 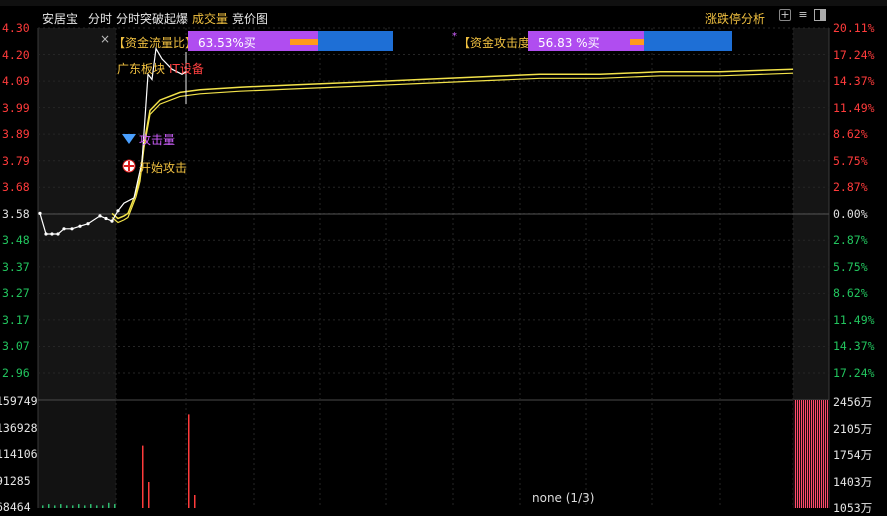 What do you see at coordinates (850, 213) in the screenshot?
I see `percent-tick: 0.00%` at bounding box center [850, 213].